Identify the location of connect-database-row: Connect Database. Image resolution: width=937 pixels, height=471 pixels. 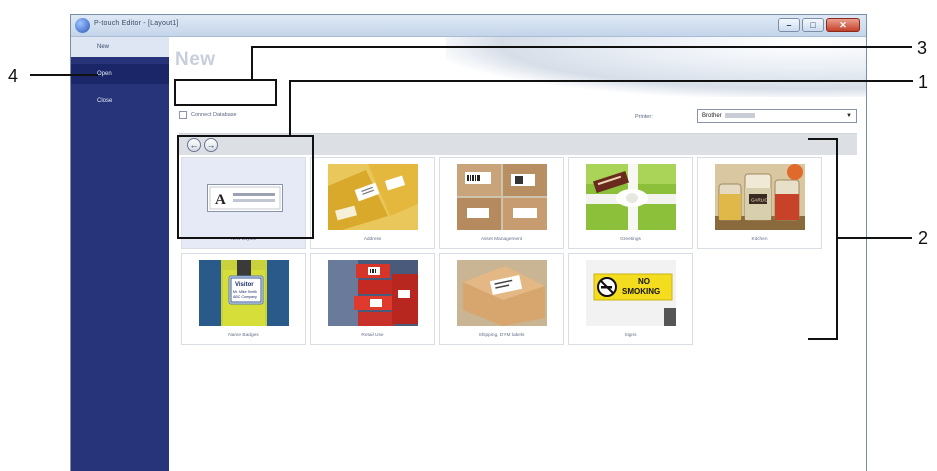
(208, 115).